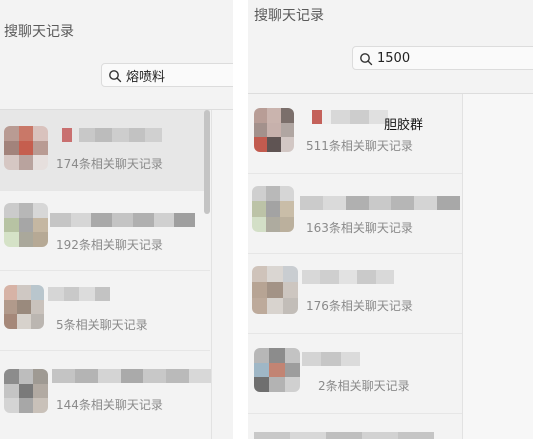 The height and width of the screenshot is (439, 533). I want to click on scrollbar-thumb, so click(207, 162).